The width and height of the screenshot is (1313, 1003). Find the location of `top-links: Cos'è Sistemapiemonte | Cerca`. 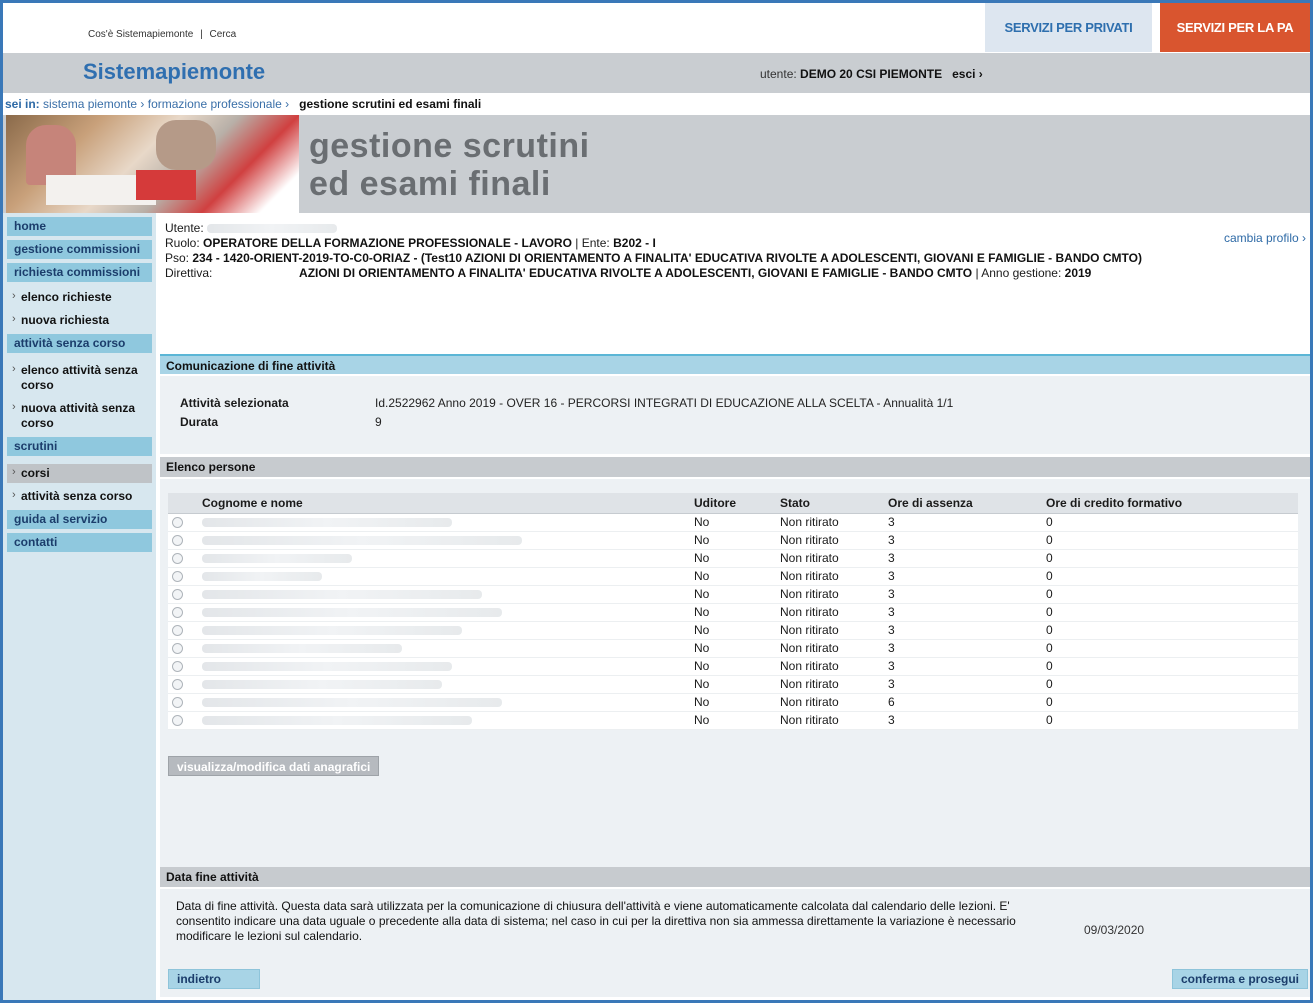

top-links: Cos'è Sistemapiemonte | Cerca is located at coordinates (164, 34).